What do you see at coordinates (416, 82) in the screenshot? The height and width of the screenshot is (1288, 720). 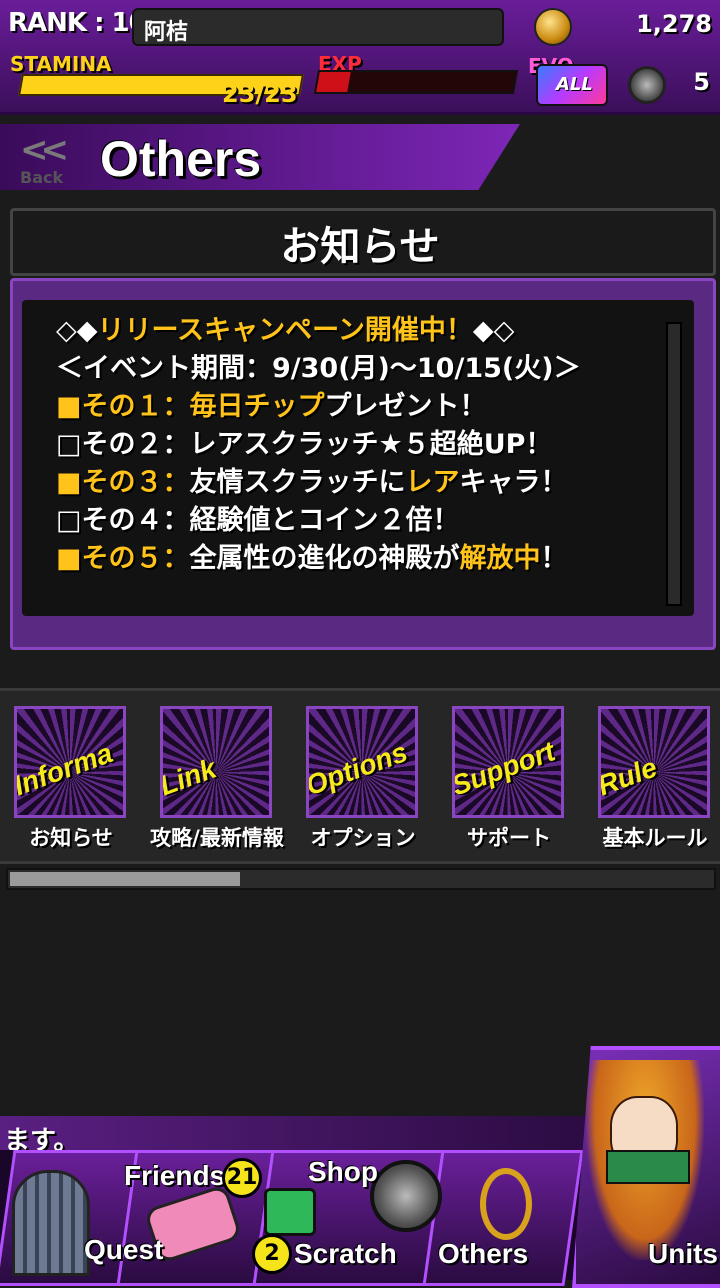 I see `exp-bar` at bounding box center [416, 82].